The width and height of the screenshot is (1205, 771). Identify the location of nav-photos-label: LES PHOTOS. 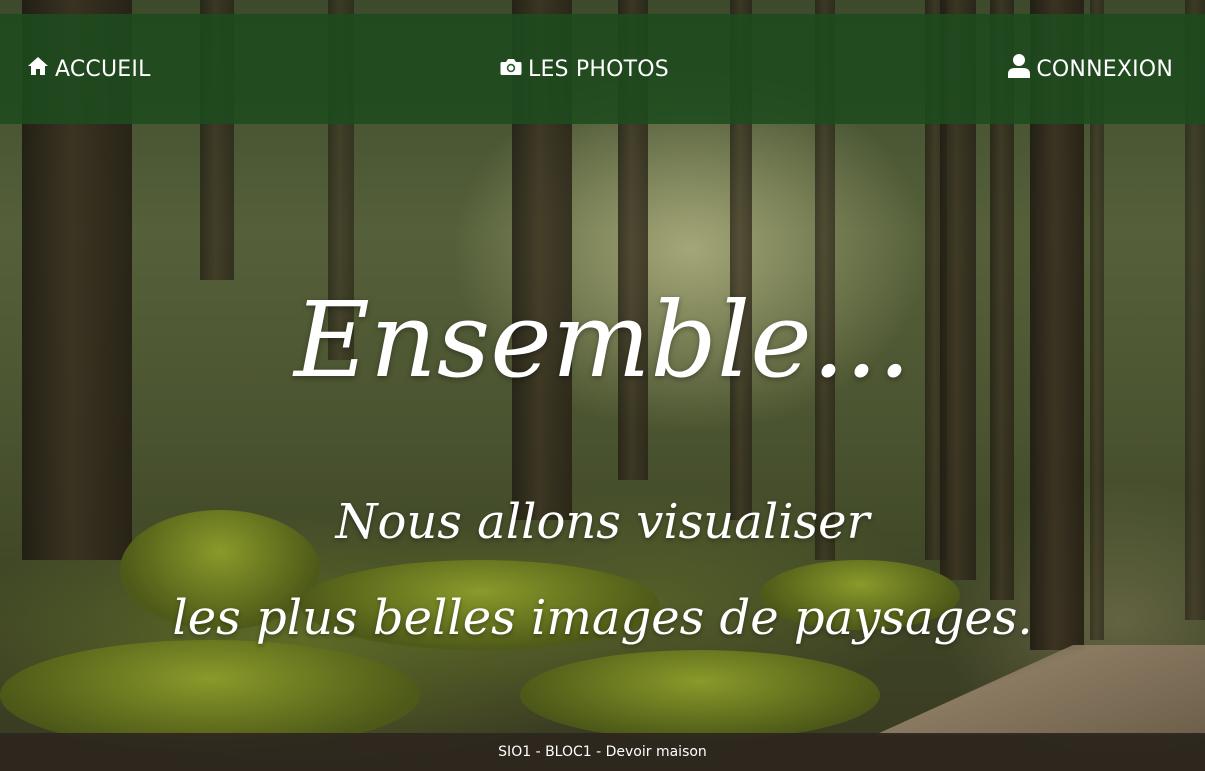
(598, 69).